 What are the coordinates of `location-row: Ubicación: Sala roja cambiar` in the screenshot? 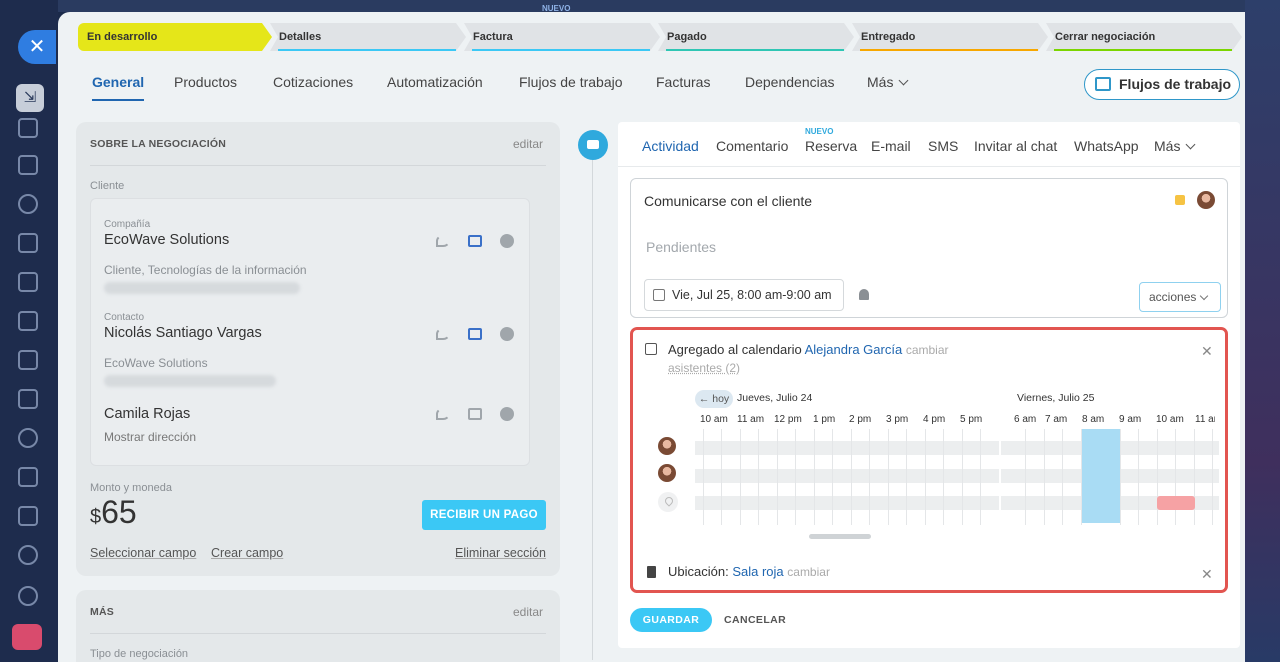 It's located at (749, 571).